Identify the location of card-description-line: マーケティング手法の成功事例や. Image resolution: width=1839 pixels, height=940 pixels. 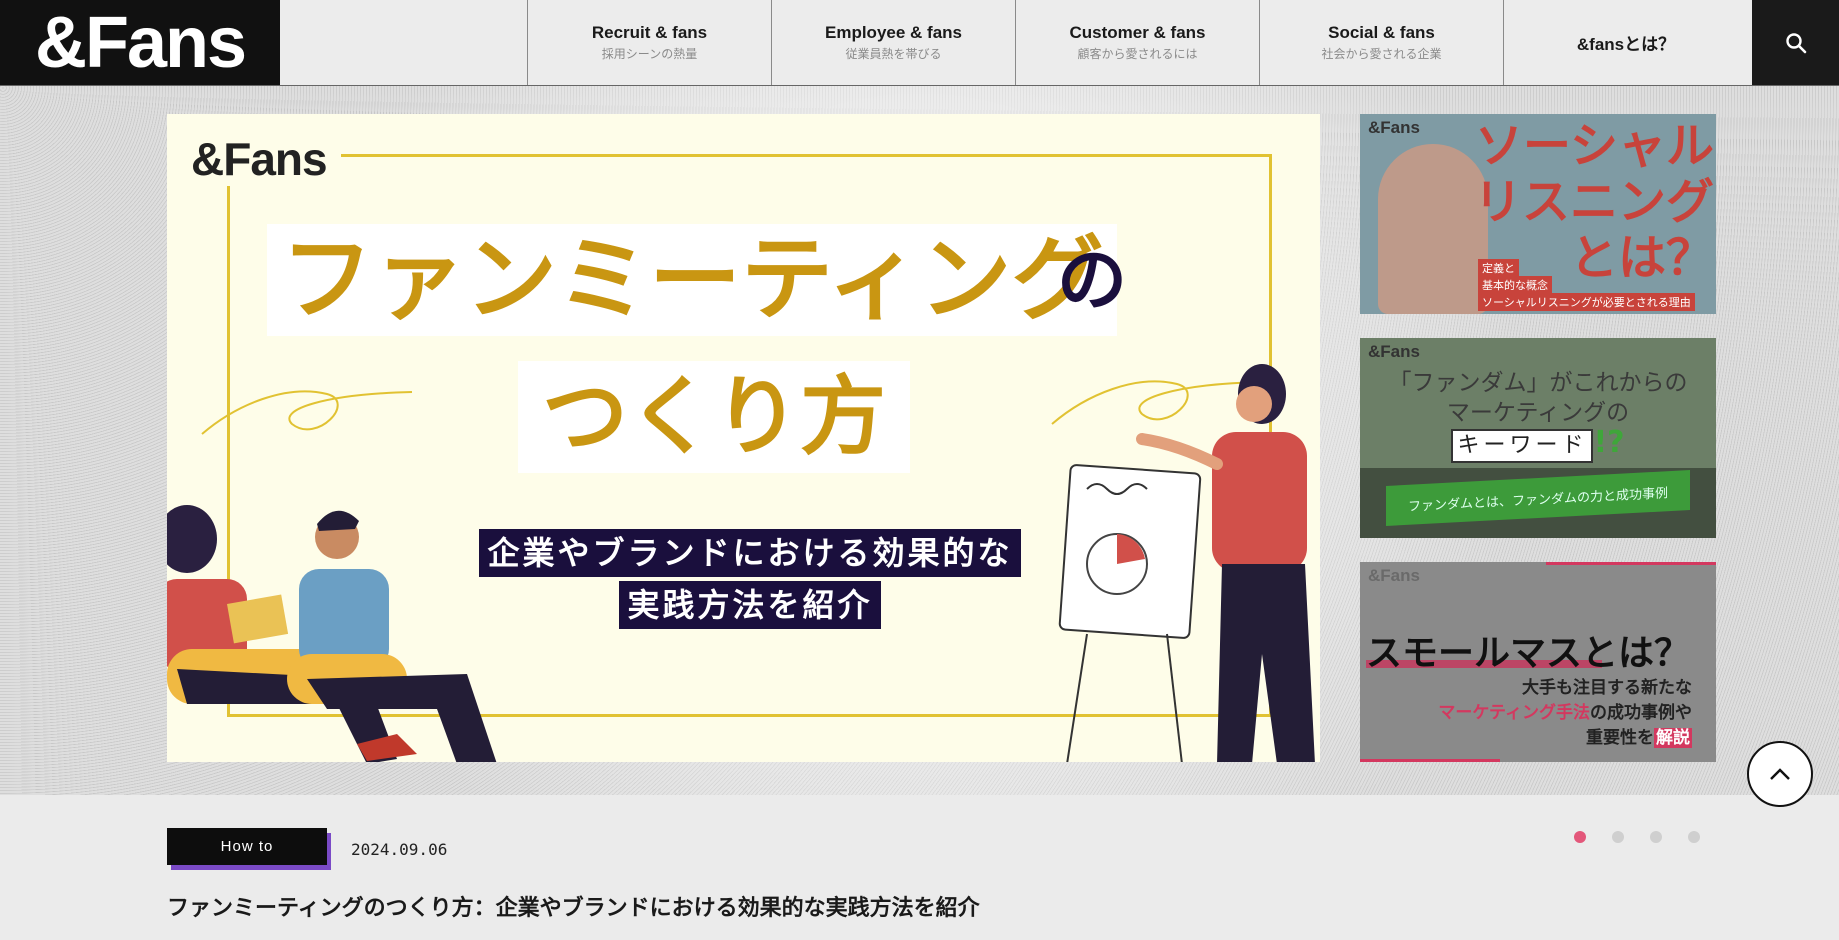
(1565, 713).